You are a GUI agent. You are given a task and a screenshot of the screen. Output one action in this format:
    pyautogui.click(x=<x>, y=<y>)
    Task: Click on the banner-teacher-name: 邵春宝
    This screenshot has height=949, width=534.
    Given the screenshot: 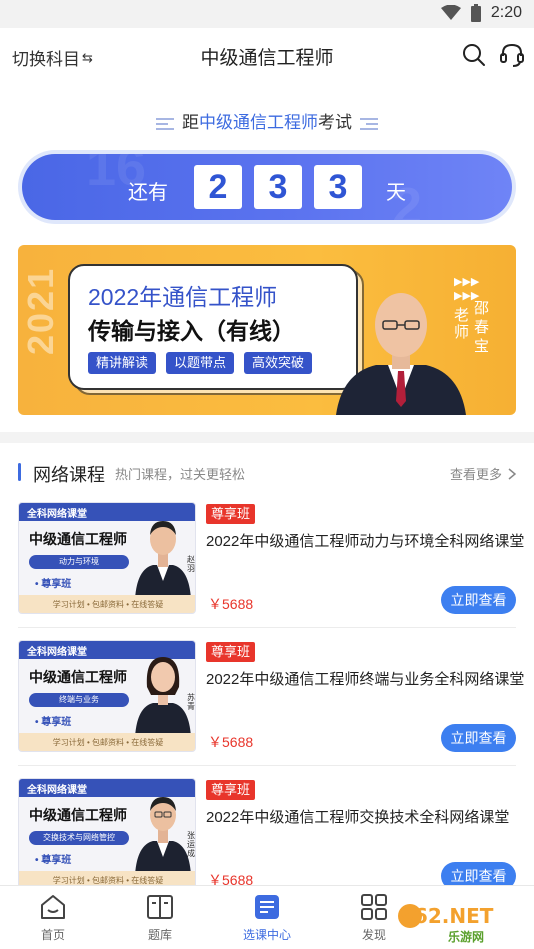 What is the action you would take?
    pyautogui.click(x=482, y=327)
    